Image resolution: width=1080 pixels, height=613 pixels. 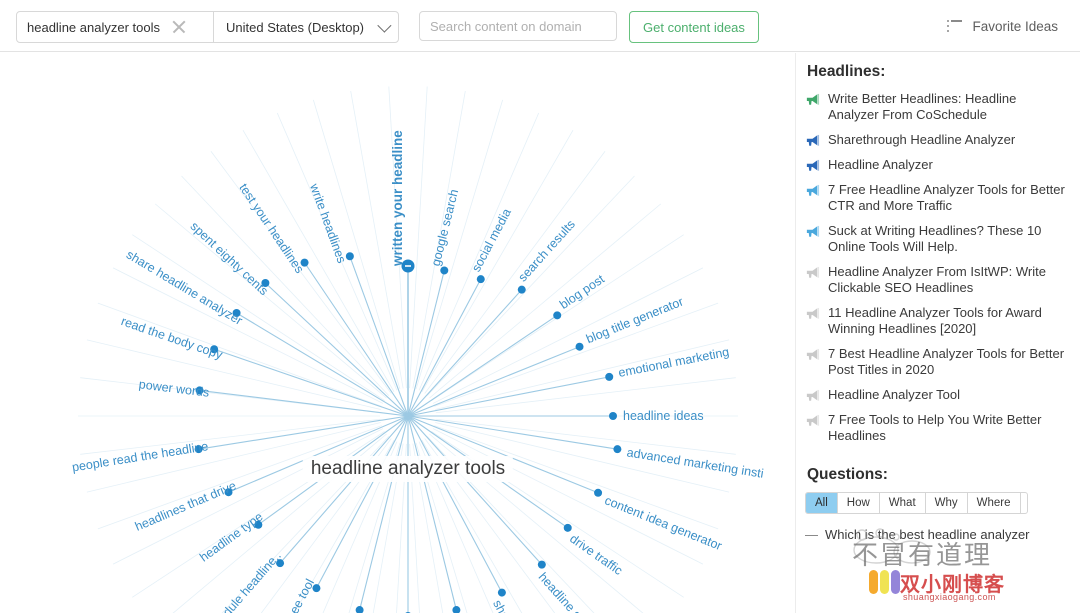 I want to click on get-content-ideas-button: Get content ideas, so click(x=694, y=27).